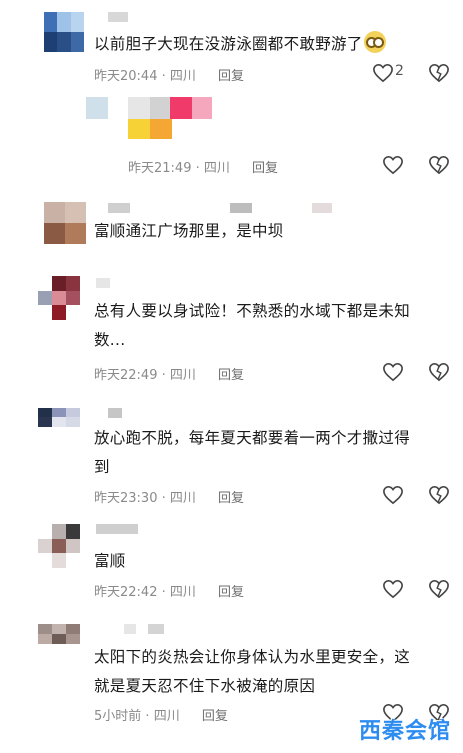 This screenshot has width=463, height=753. What do you see at coordinates (252, 671) in the screenshot?
I see `comment-text: 太阳下的炎热会让你身体认为水里更安全，这 就是夏天忍不住下水被淹的原因` at bounding box center [252, 671].